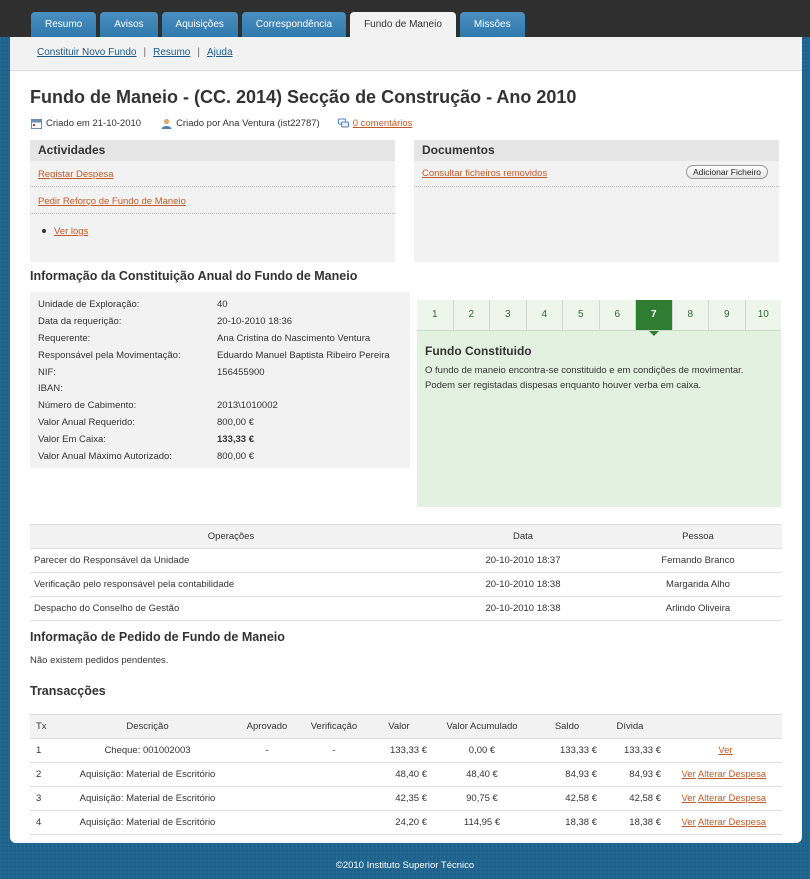  I want to click on step-8: 8, so click(690, 315).